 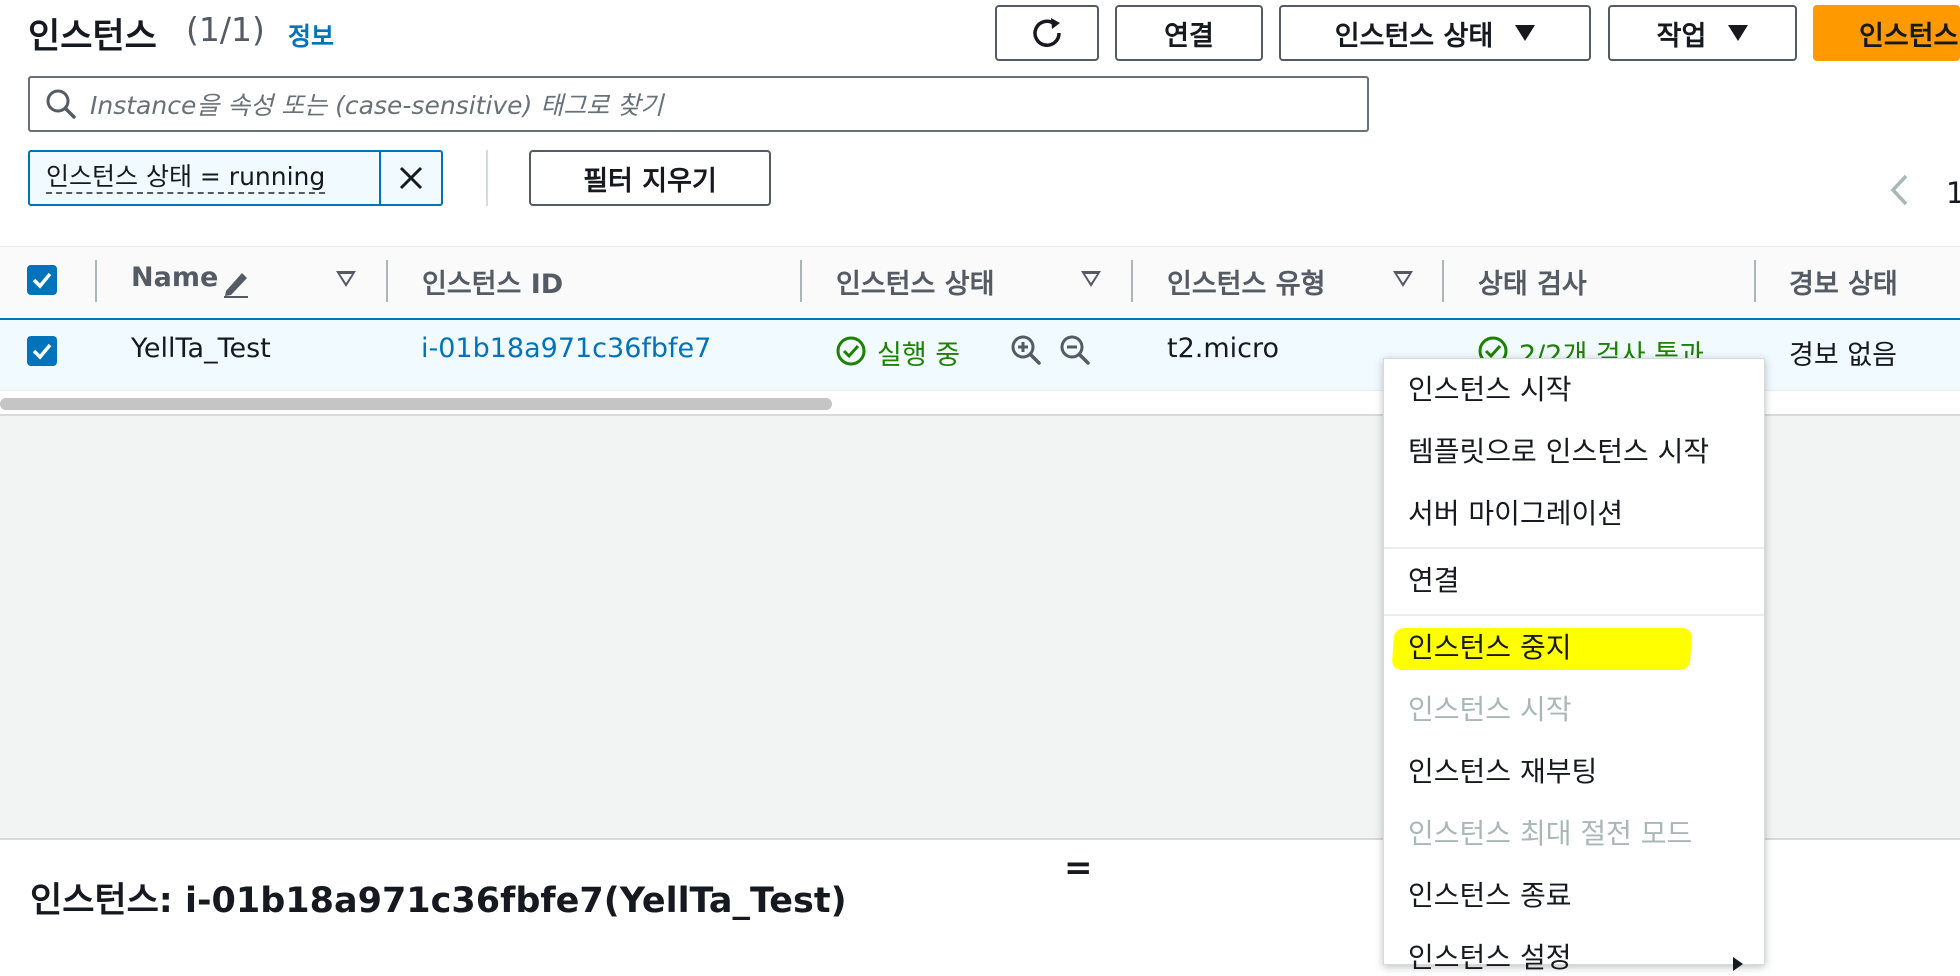 What do you see at coordinates (1490, 709) in the screenshot?
I see `menu-item-start-instance: 인스턴스 시작` at bounding box center [1490, 709].